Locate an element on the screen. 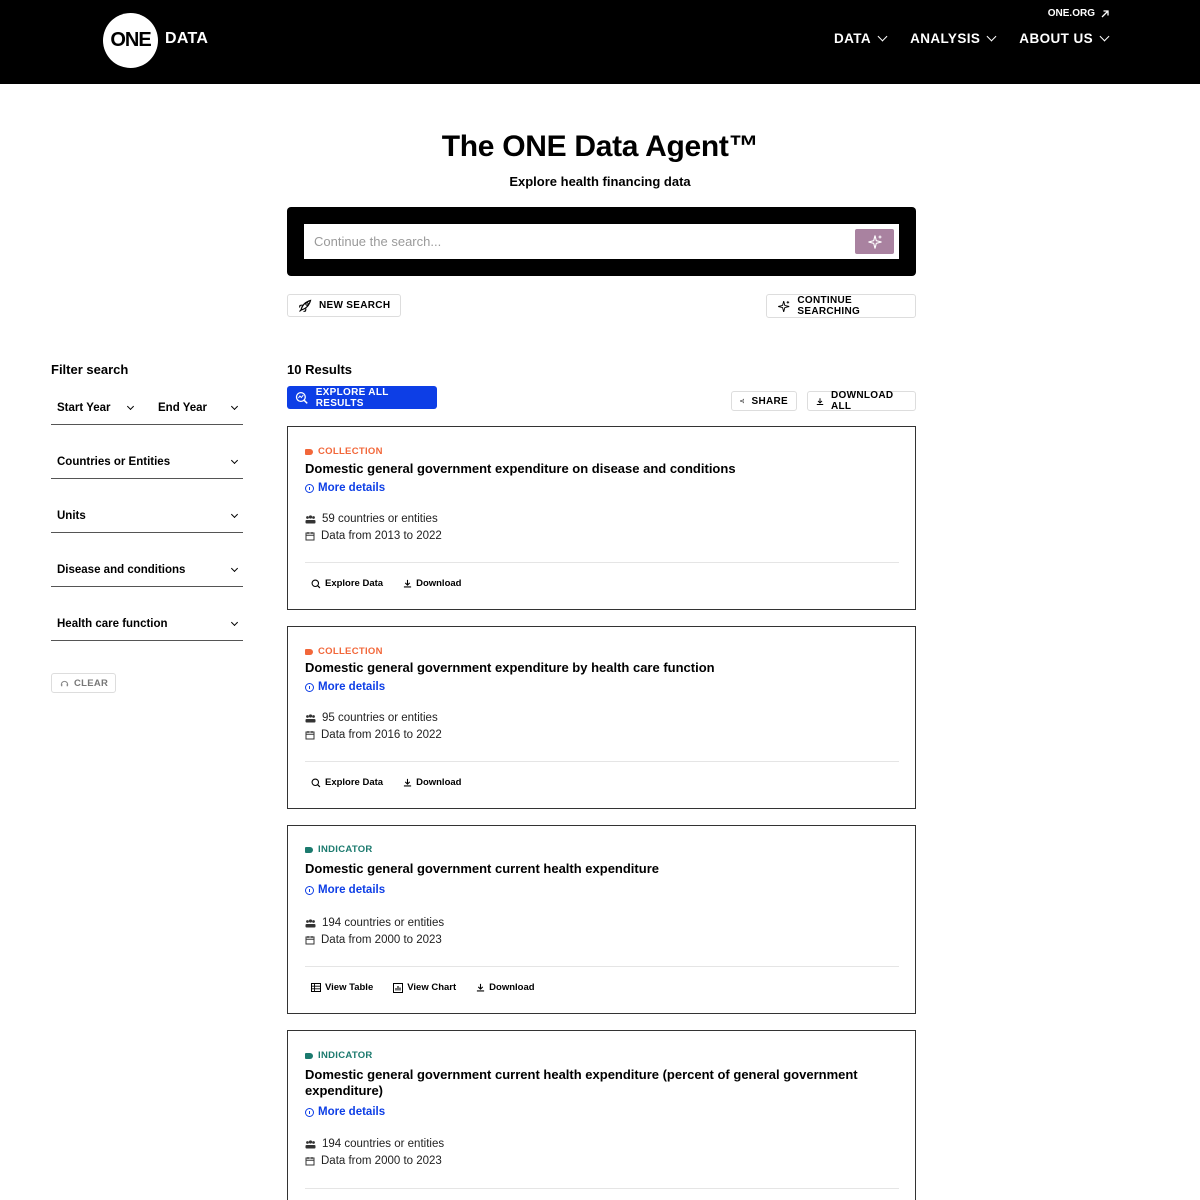 The height and width of the screenshot is (1200, 1200). nav-about-us: ABOUT US is located at coordinates (1064, 38).